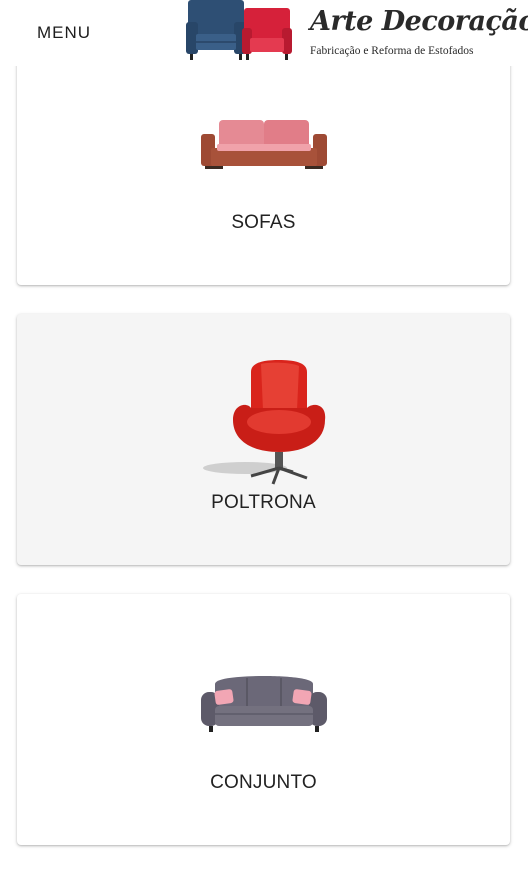  Describe the element at coordinates (263, 782) in the screenshot. I see `category-label-conjunto: CONJUNTO` at that location.